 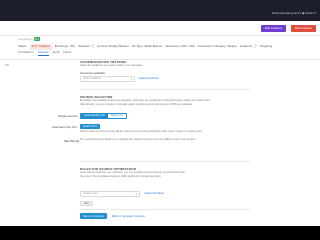 What do you see at coordinates (128, 216) in the screenshot?
I see `back-link: Back to Campaign Overview` at bounding box center [128, 216].